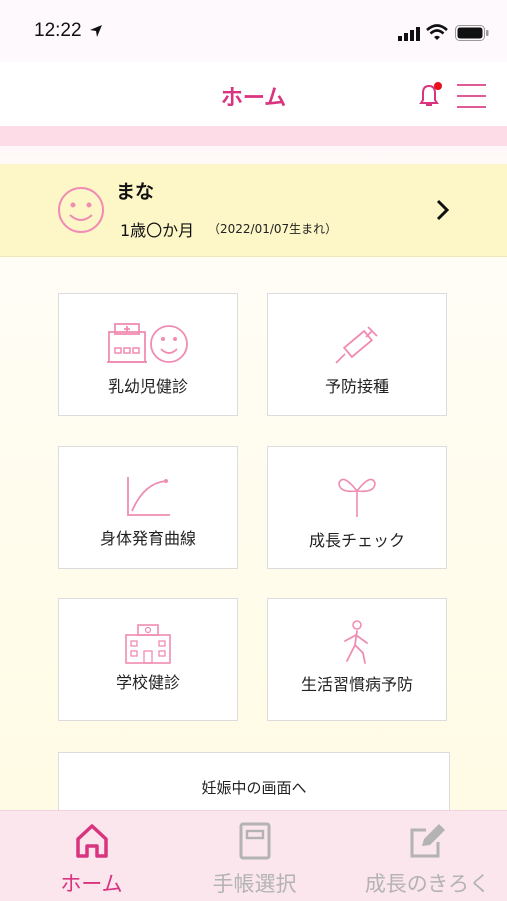  What do you see at coordinates (253, 155) in the screenshot?
I see `divider` at bounding box center [253, 155].